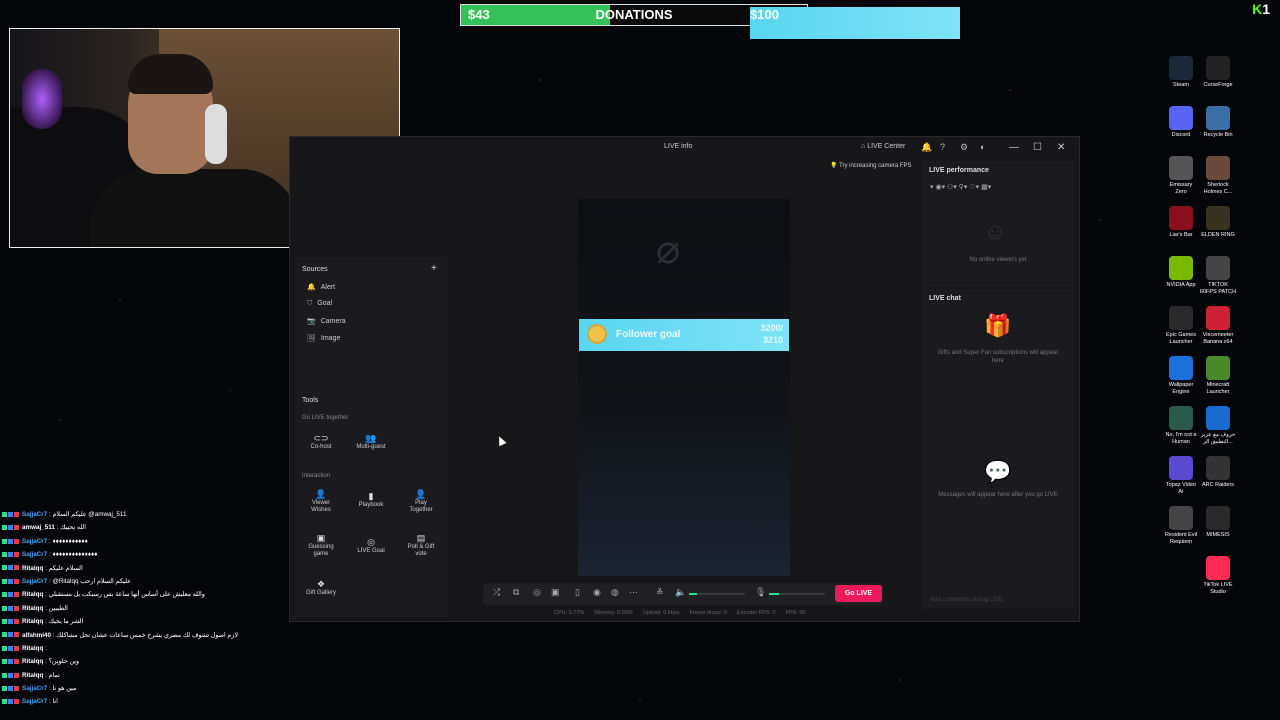  I want to click on gift-gallery-button: ❖ Gift Gallery, so click(321, 588).